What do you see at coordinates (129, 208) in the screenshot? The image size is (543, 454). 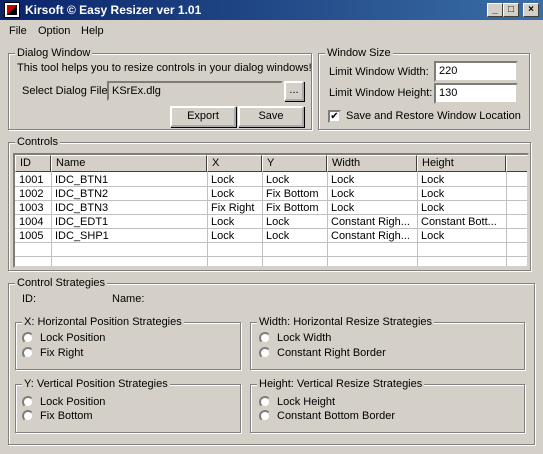 I see `table-cell: IDC_BTN3` at bounding box center [129, 208].